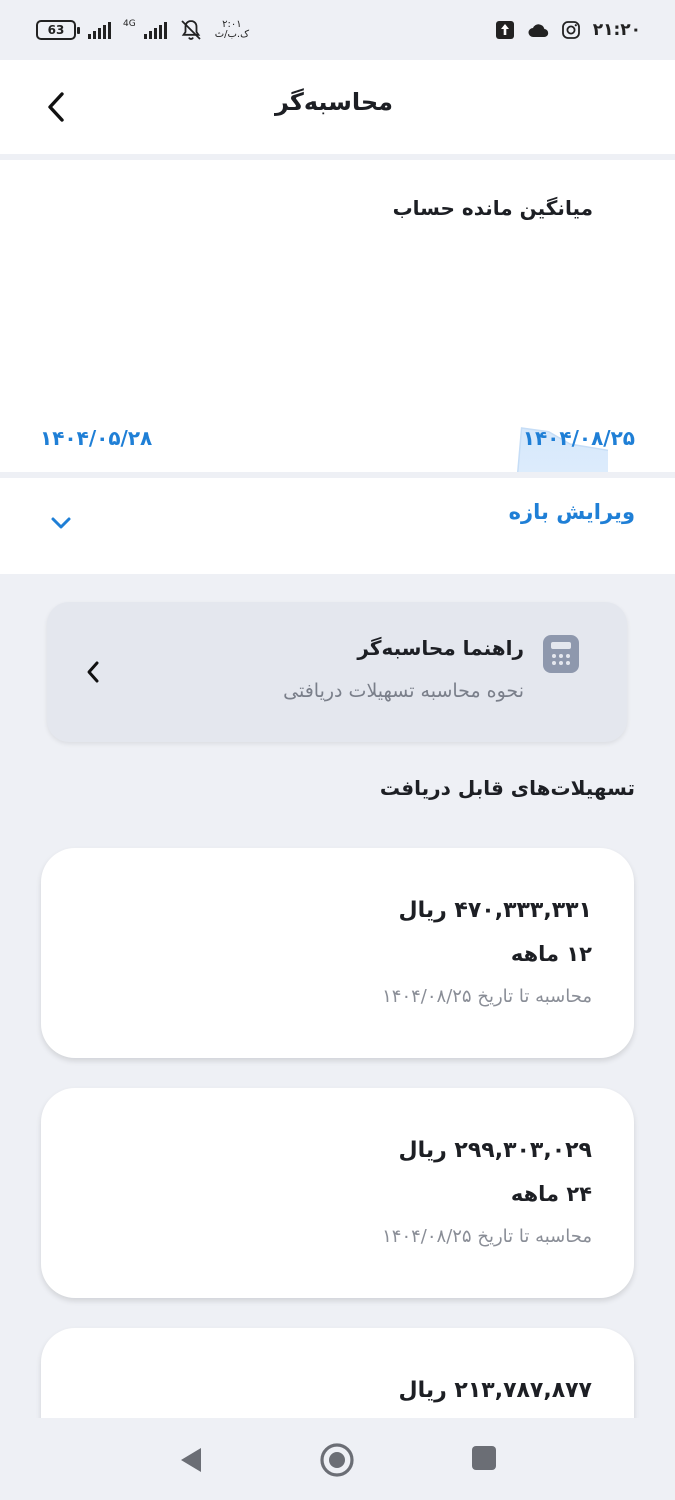 The height and width of the screenshot is (1500, 675). Describe the element at coordinates (99, 30) in the screenshot. I see `signal-icon` at that location.